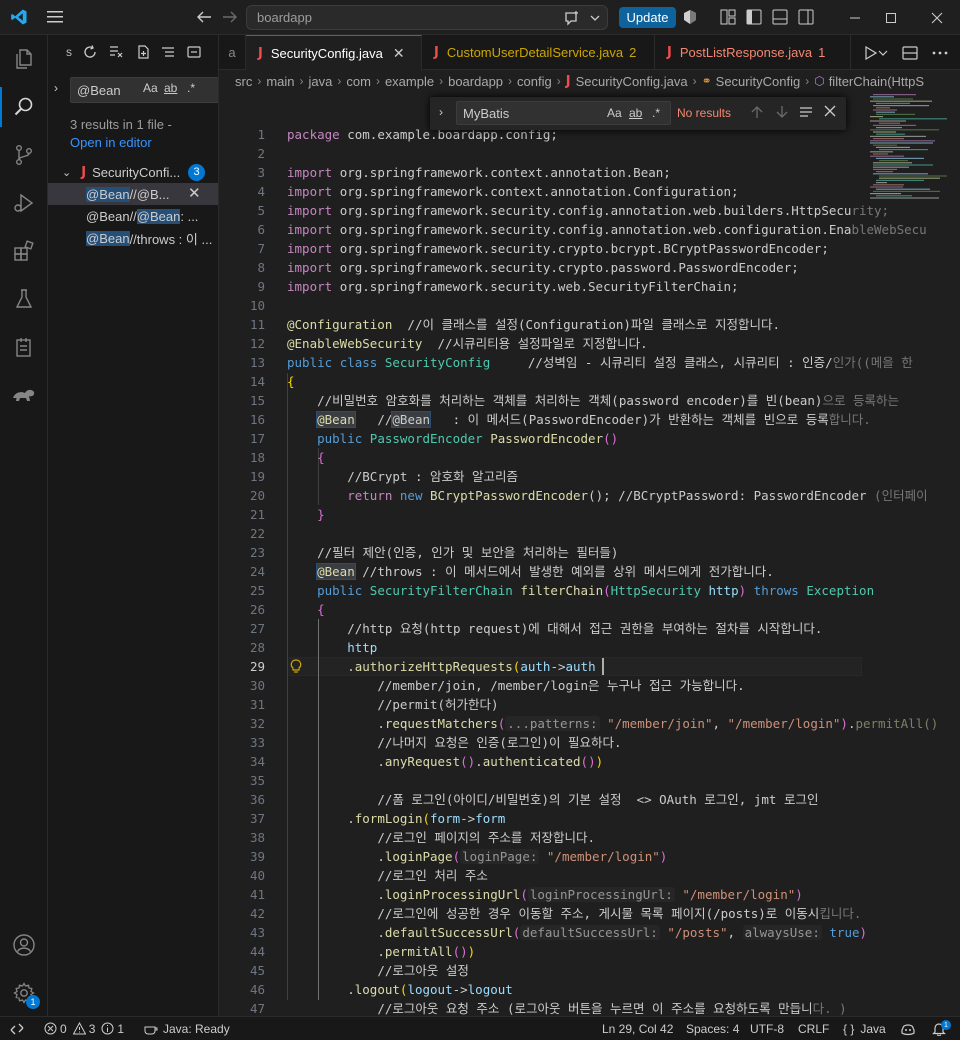 This screenshot has width=960, height=1040. What do you see at coordinates (582, 18) in the screenshot?
I see `copilot-menu-button` at bounding box center [582, 18].